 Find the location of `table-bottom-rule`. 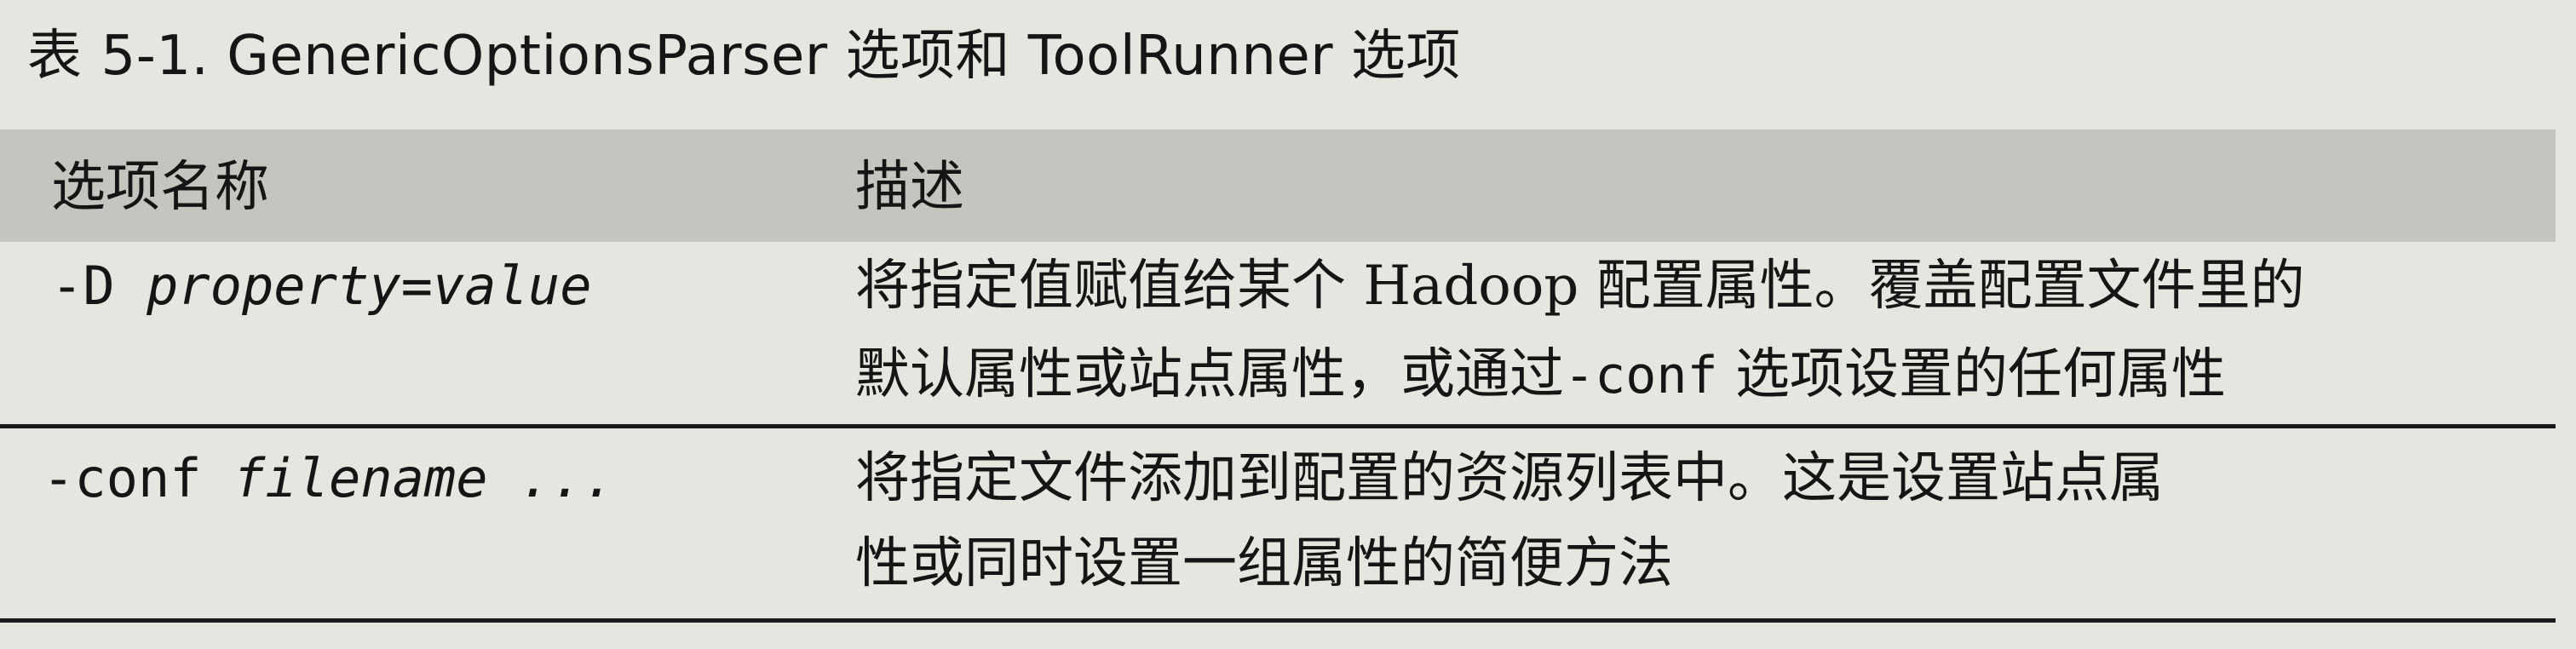

table-bottom-rule is located at coordinates (1278, 620).